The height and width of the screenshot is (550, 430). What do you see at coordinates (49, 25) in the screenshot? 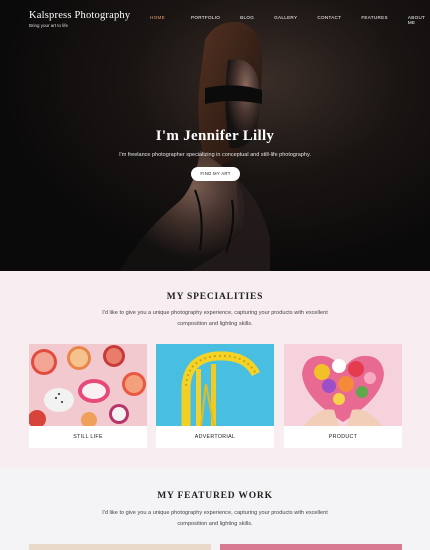
I see `brand-tagline: Bring your art to life` at bounding box center [49, 25].